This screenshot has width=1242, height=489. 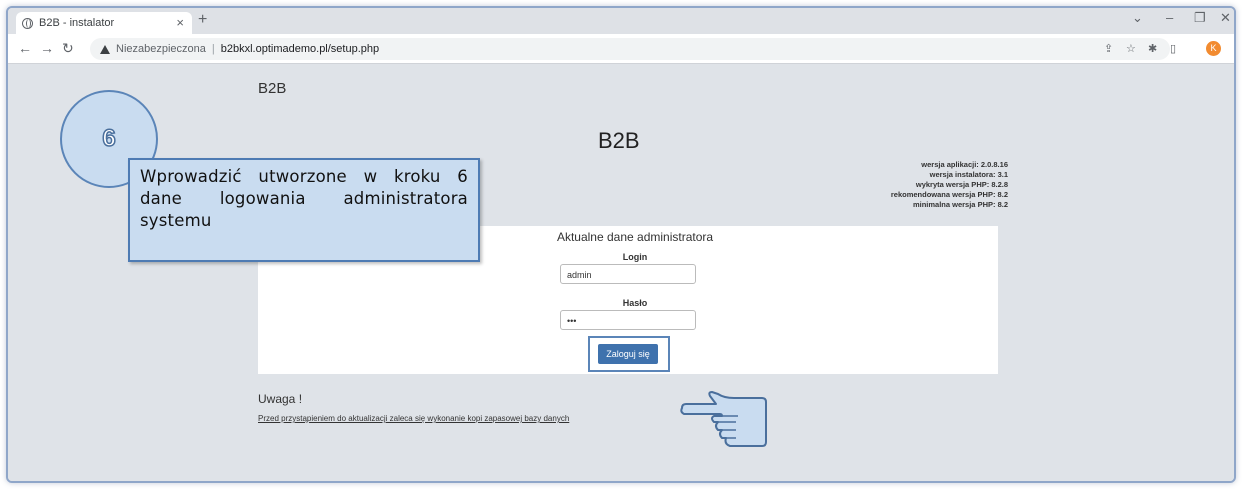 What do you see at coordinates (968, 174) in the screenshot?
I see `version-installer: wersja instalatora: 3.1` at bounding box center [968, 174].